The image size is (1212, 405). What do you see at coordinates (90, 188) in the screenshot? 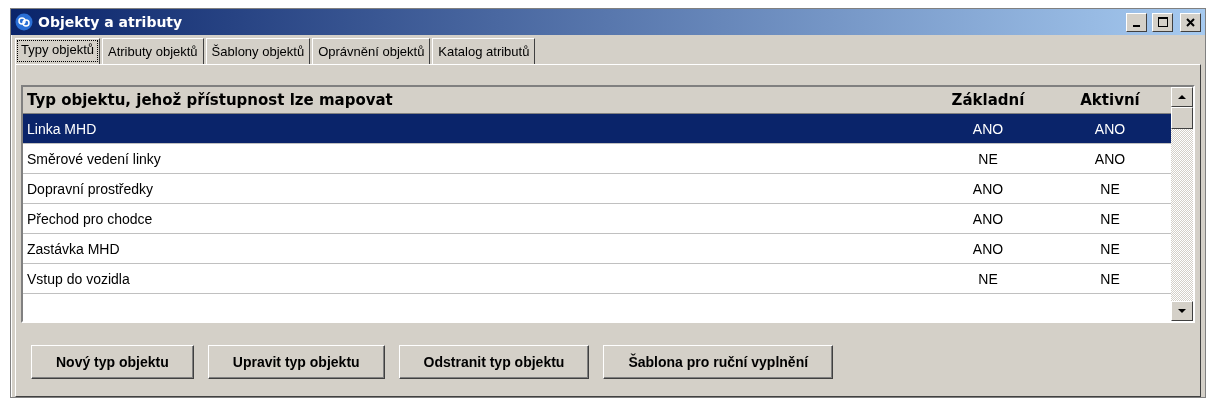
I see `table-cell-text: Dopravní prostředky` at bounding box center [90, 188].